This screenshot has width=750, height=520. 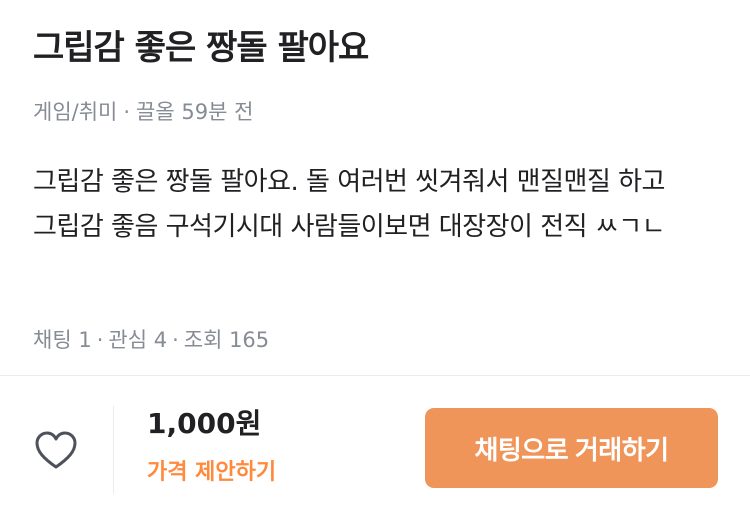 What do you see at coordinates (75, 112) in the screenshot?
I see `category-link: 게임/취미` at bounding box center [75, 112].